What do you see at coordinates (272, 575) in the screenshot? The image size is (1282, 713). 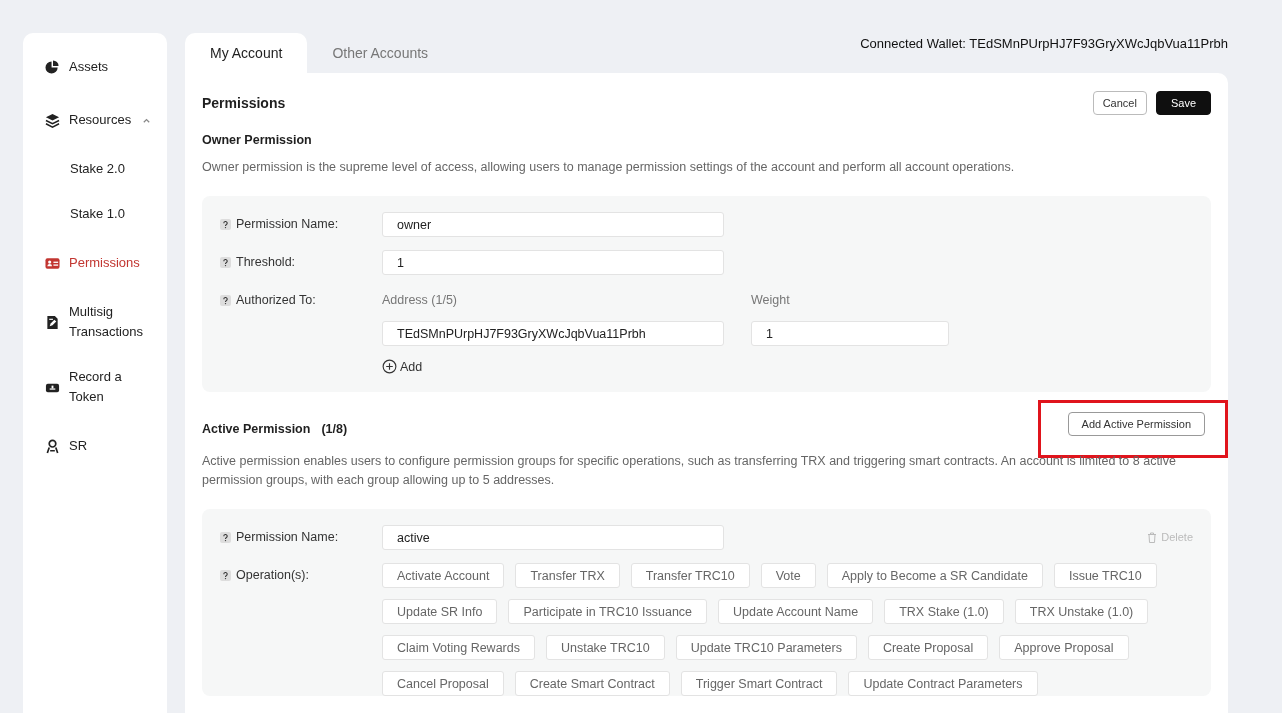 I see `field-label: Operation(s):` at bounding box center [272, 575].